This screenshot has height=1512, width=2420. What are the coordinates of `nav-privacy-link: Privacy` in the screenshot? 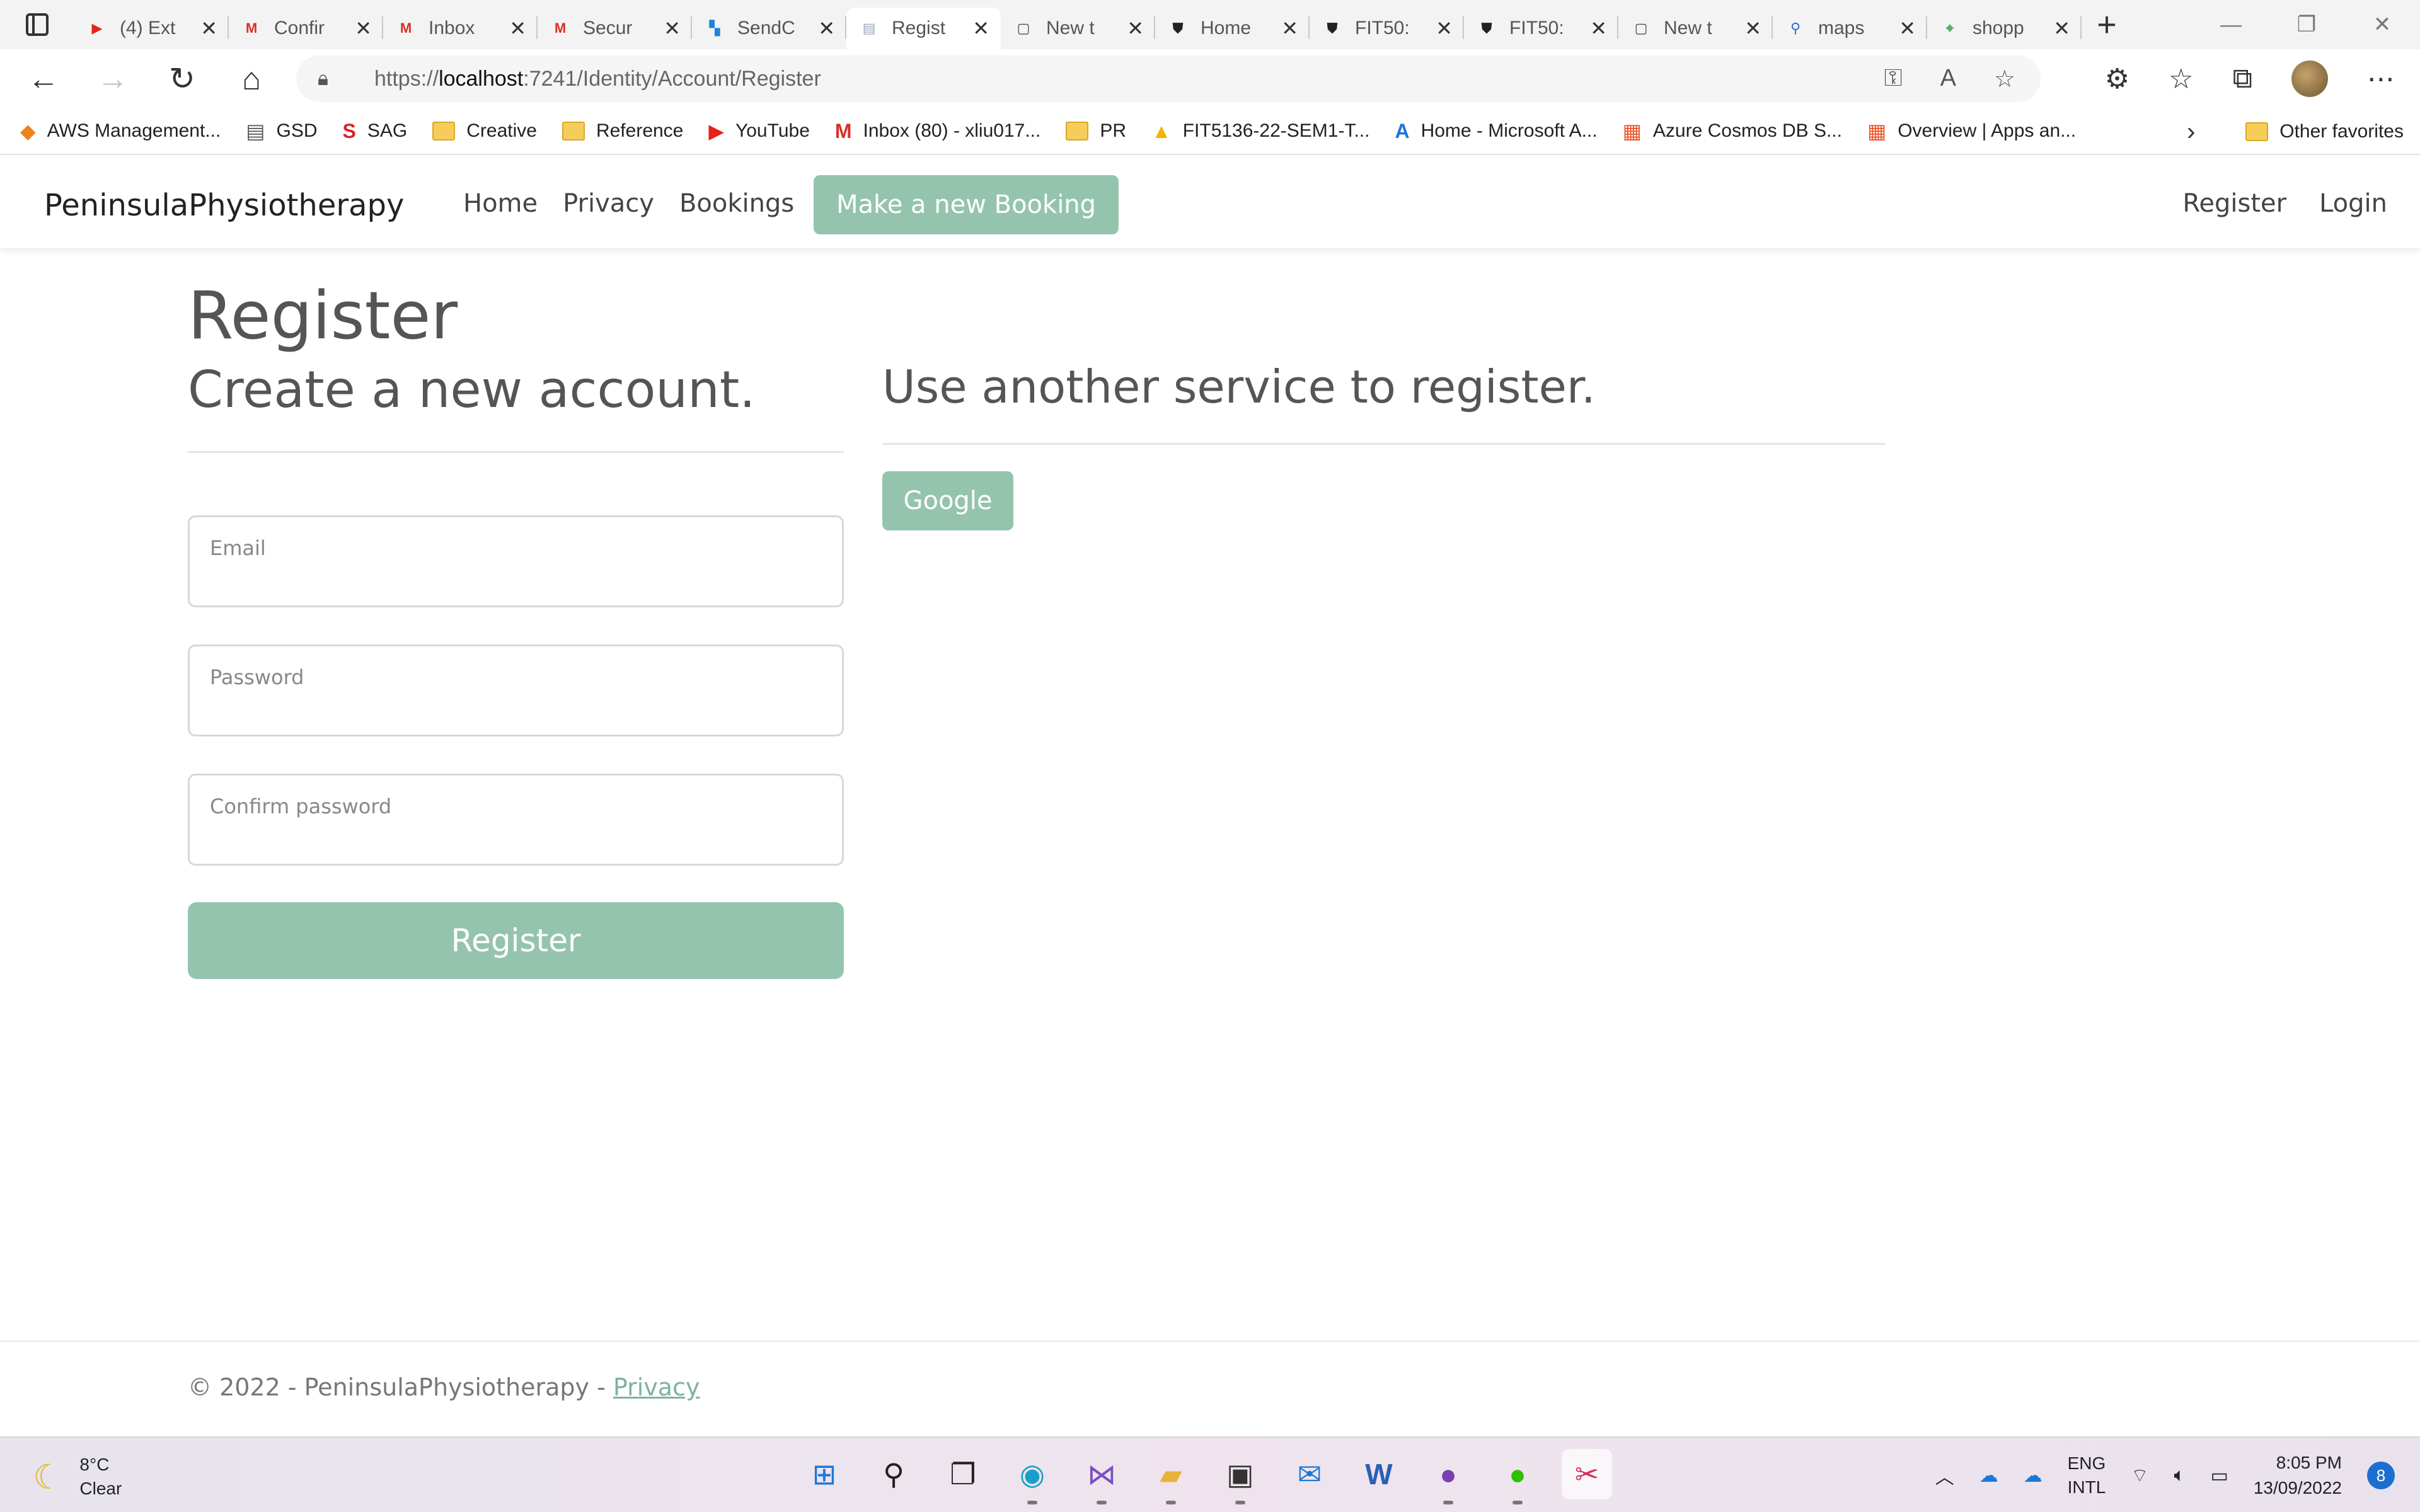 It's located at (608, 203).